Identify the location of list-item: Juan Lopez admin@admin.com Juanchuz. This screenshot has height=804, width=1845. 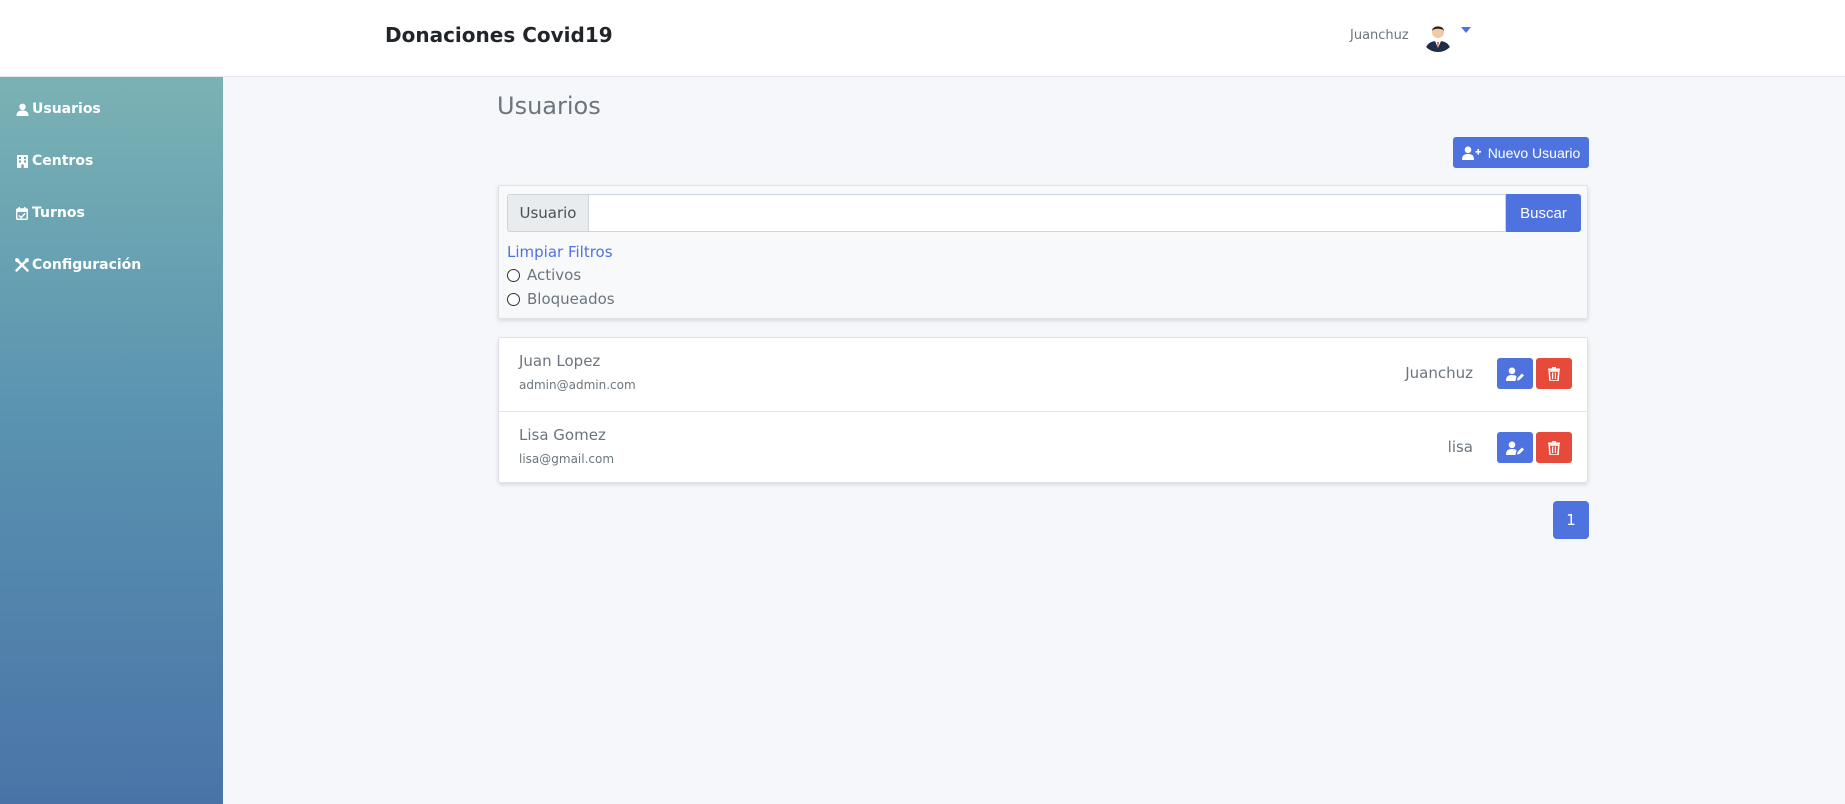
(1043, 374).